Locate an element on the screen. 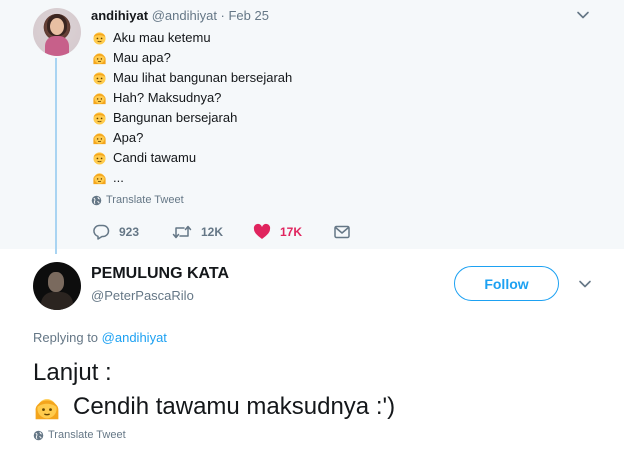 The height and width of the screenshot is (454, 624). heart-icon is located at coordinates (262, 231).